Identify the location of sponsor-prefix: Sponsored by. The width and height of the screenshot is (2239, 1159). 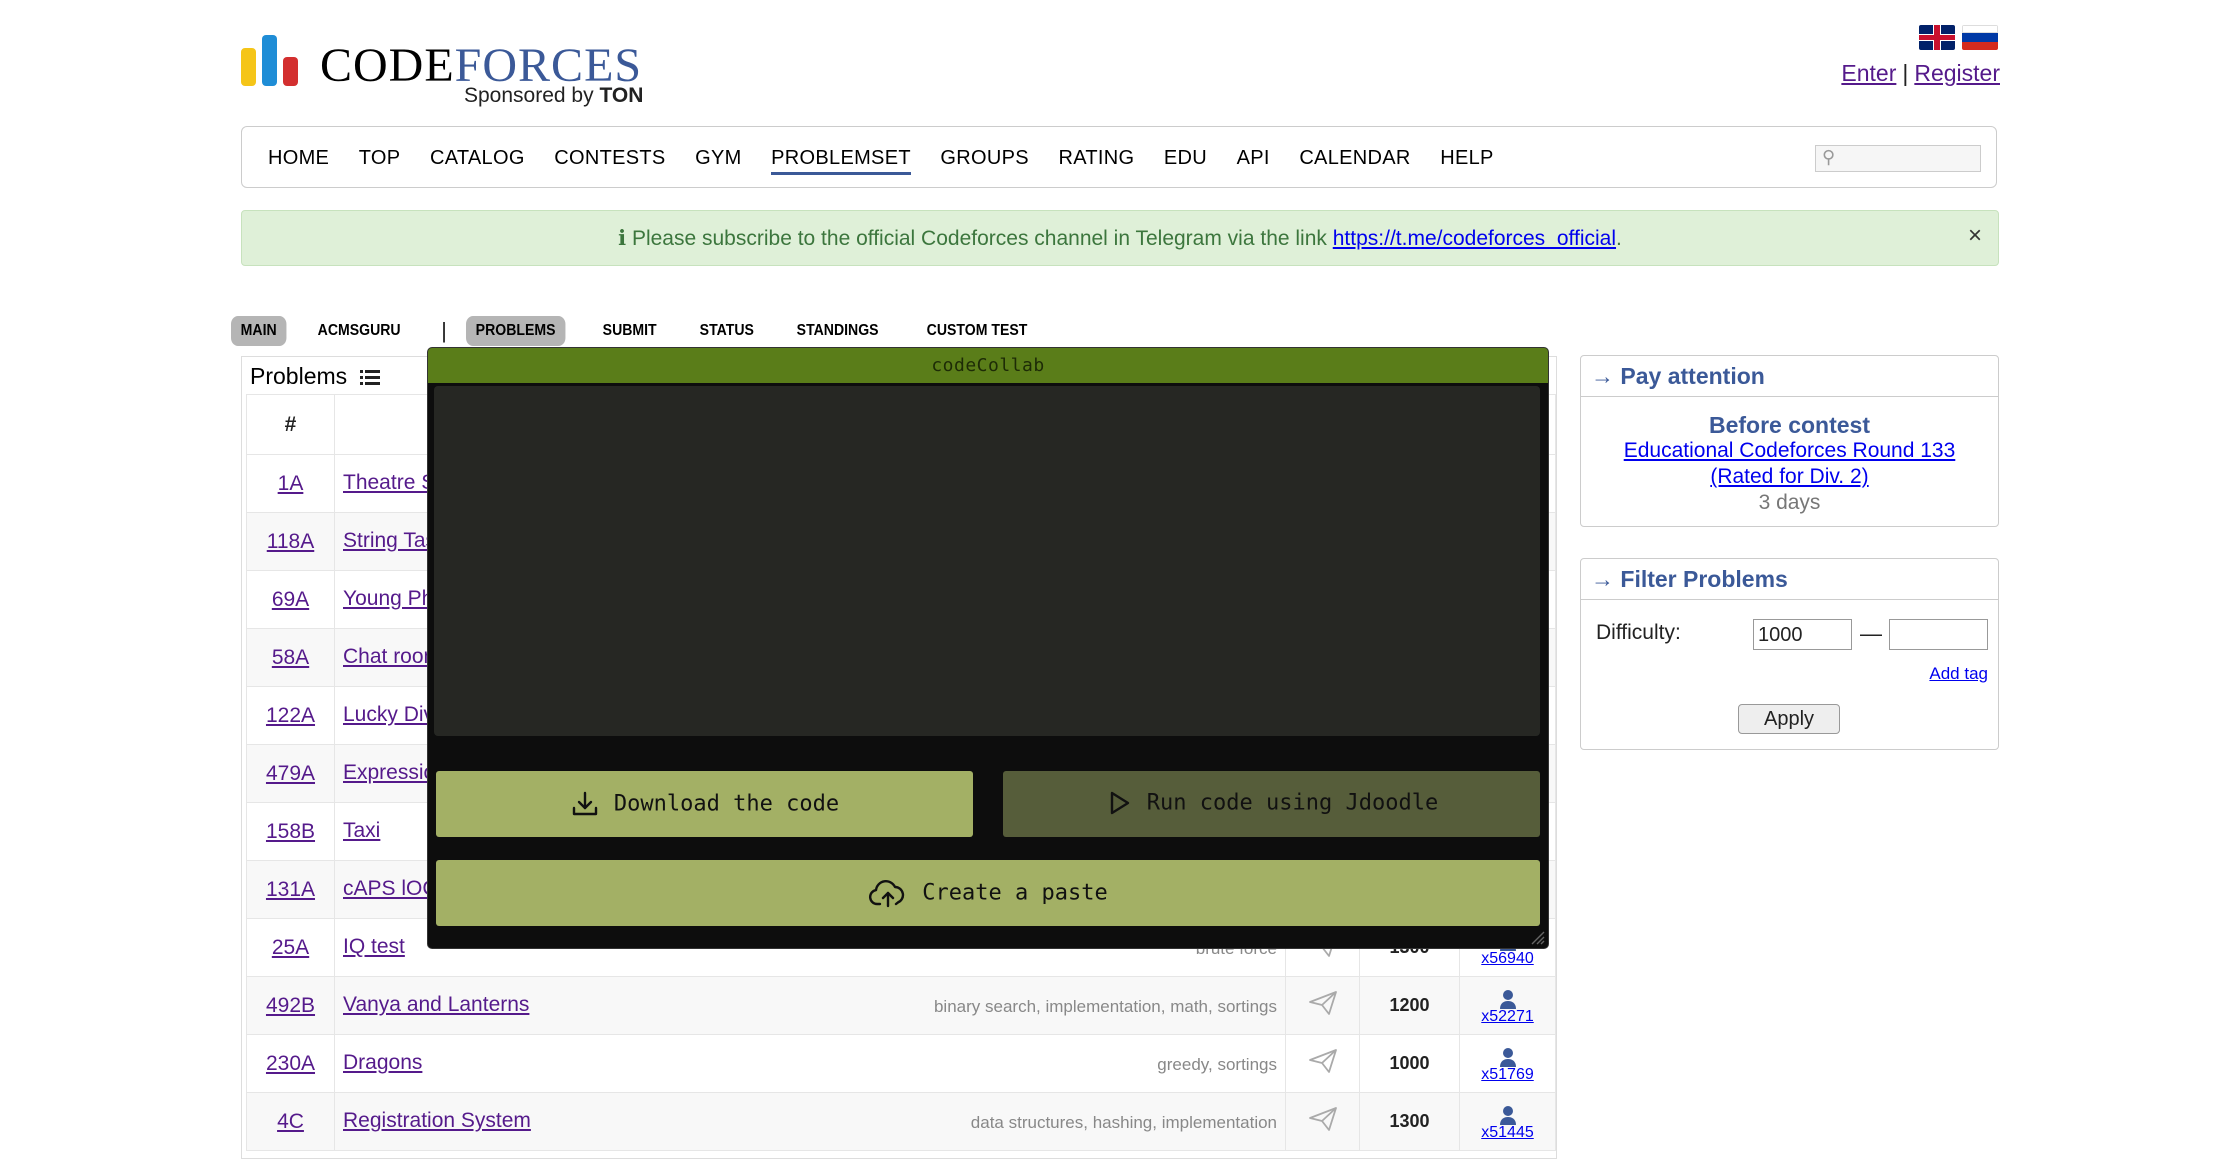
(529, 95).